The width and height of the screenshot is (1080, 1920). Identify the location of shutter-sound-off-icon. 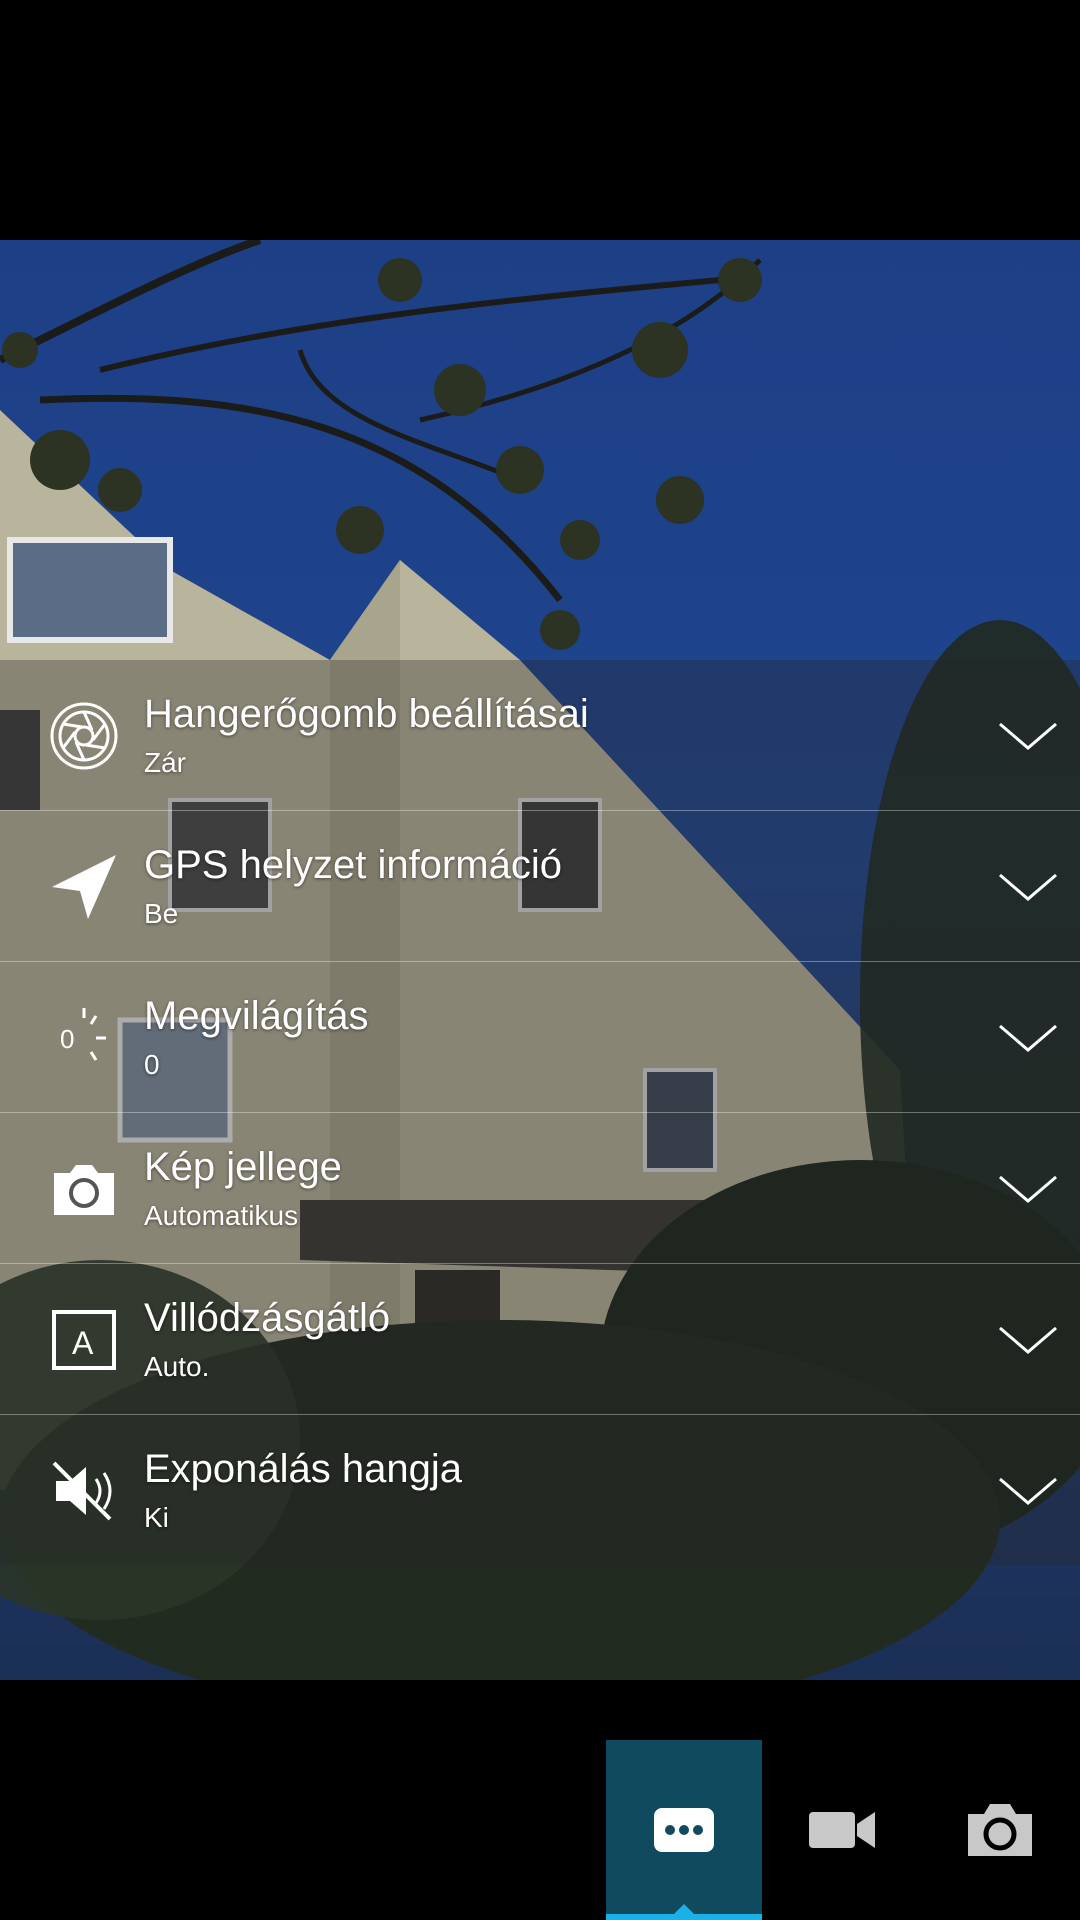
(84, 1491).